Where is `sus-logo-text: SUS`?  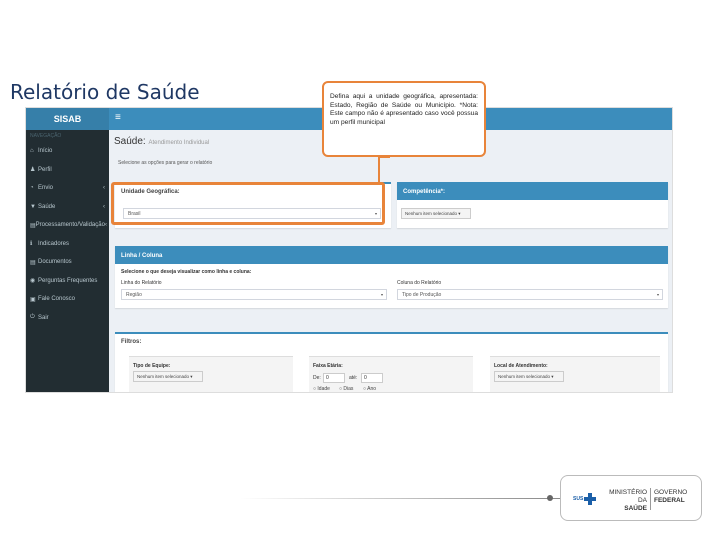 sus-logo-text: SUS is located at coordinates (578, 499).